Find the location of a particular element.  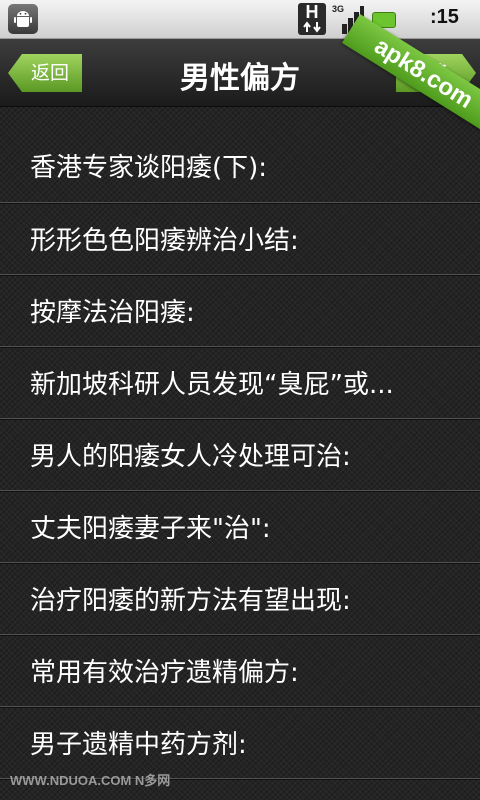

list-item: 按摩法治阳痿: is located at coordinates (240, 311).